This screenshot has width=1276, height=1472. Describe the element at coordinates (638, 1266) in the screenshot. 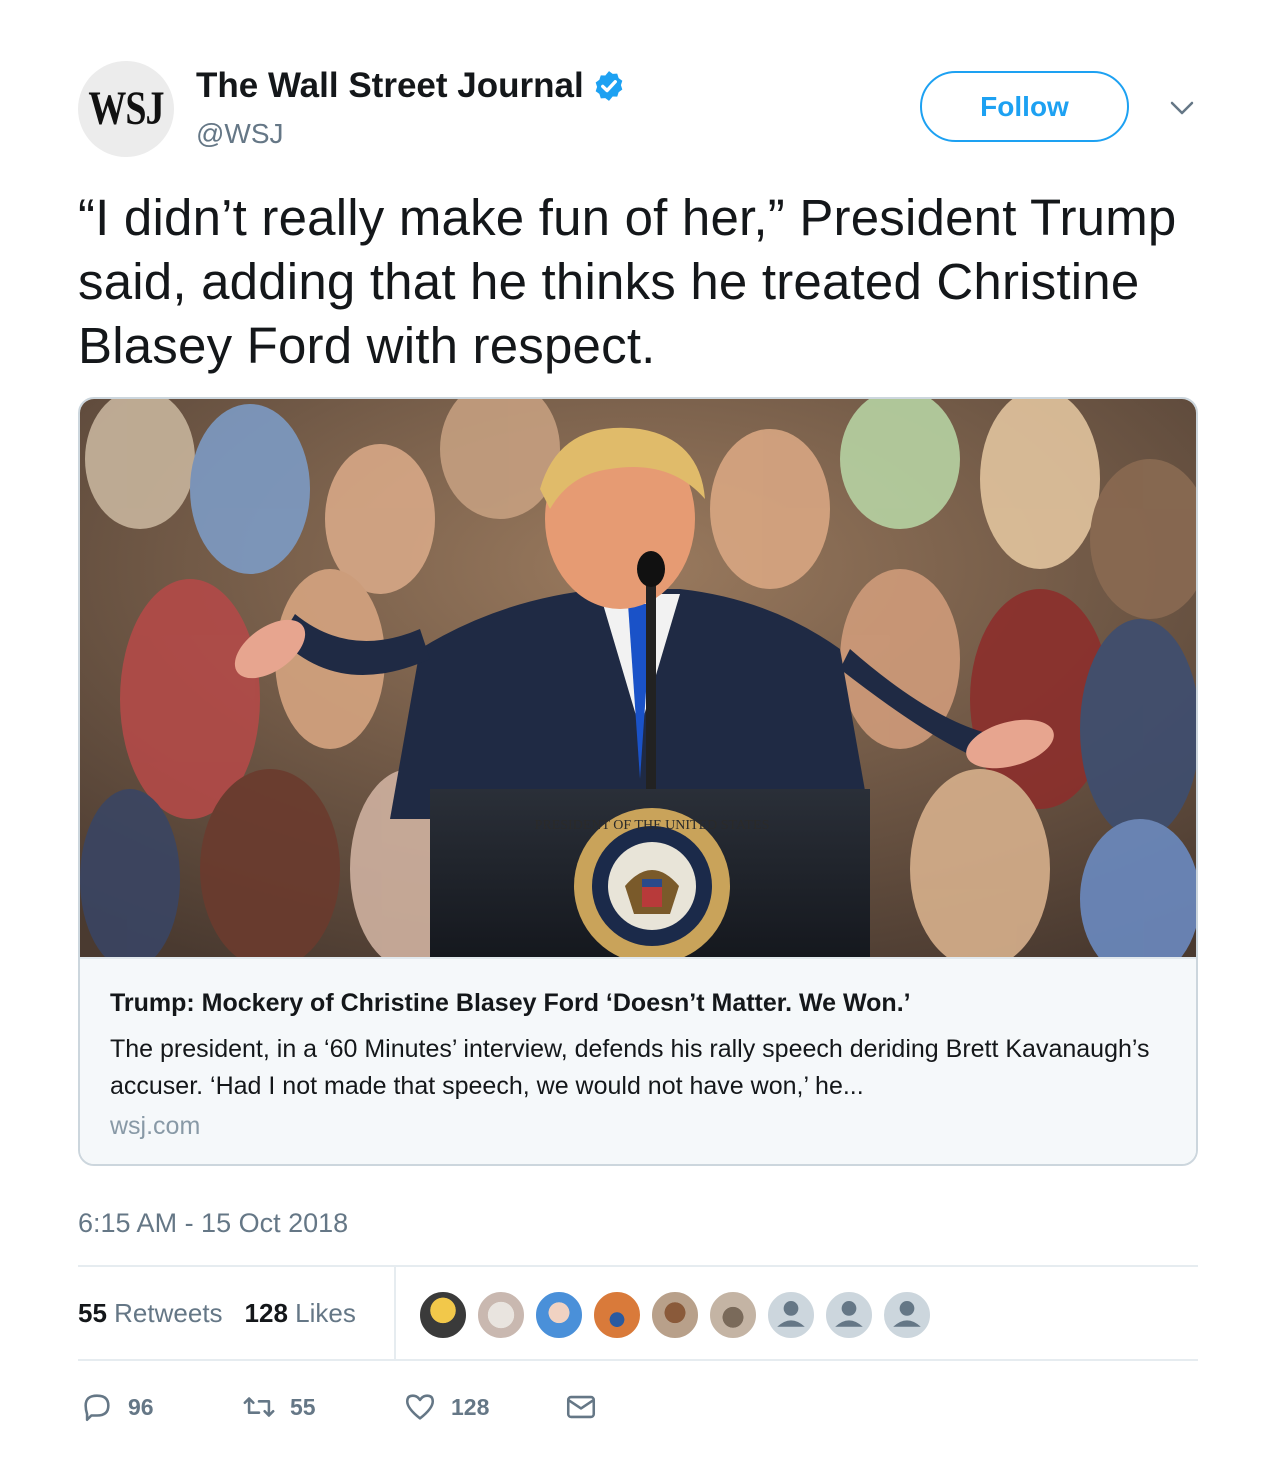

I see `stats-top-divider` at that location.